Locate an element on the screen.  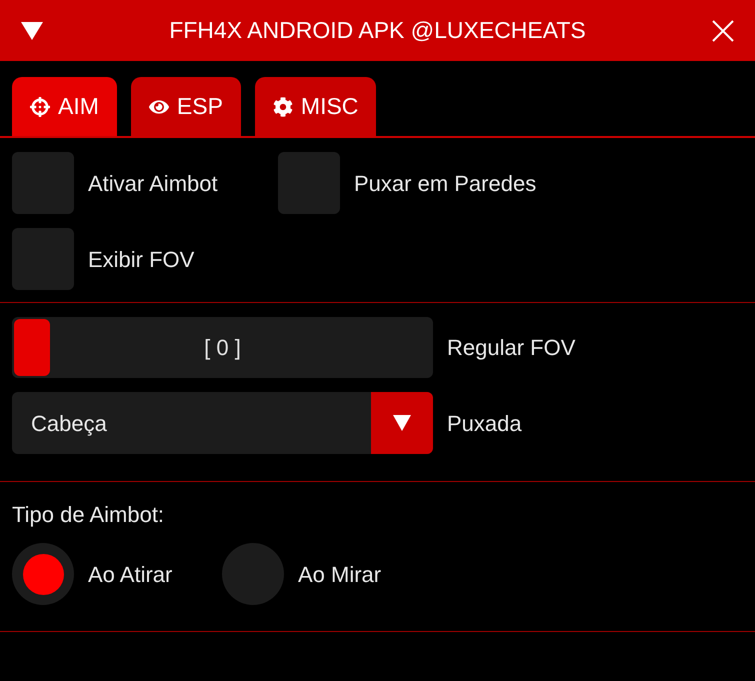
slider-value: [ 0 ] is located at coordinates (222, 348).